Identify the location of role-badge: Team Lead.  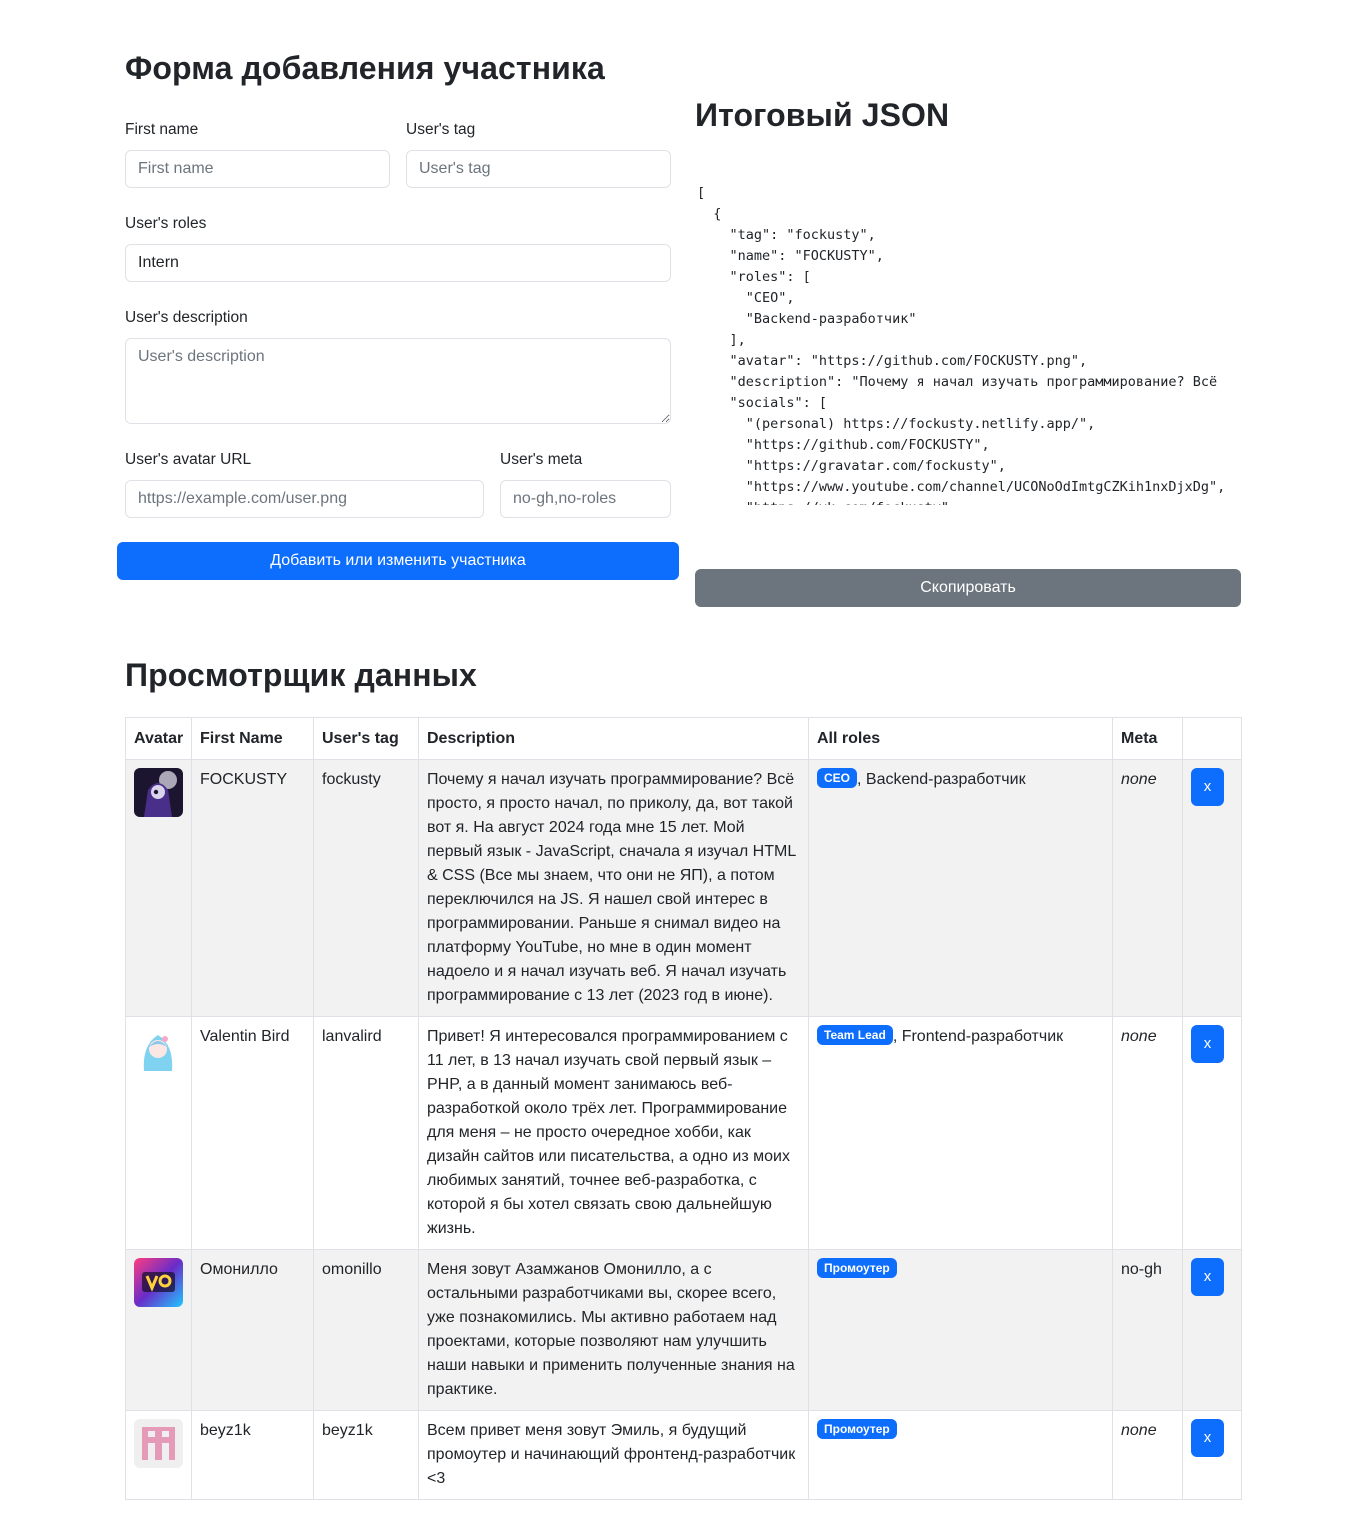
(855, 1035).